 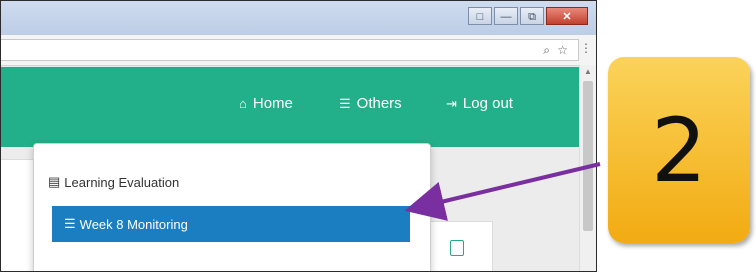 I want to click on window-titlebar: □ — ⧉ ✕, so click(x=298, y=18).